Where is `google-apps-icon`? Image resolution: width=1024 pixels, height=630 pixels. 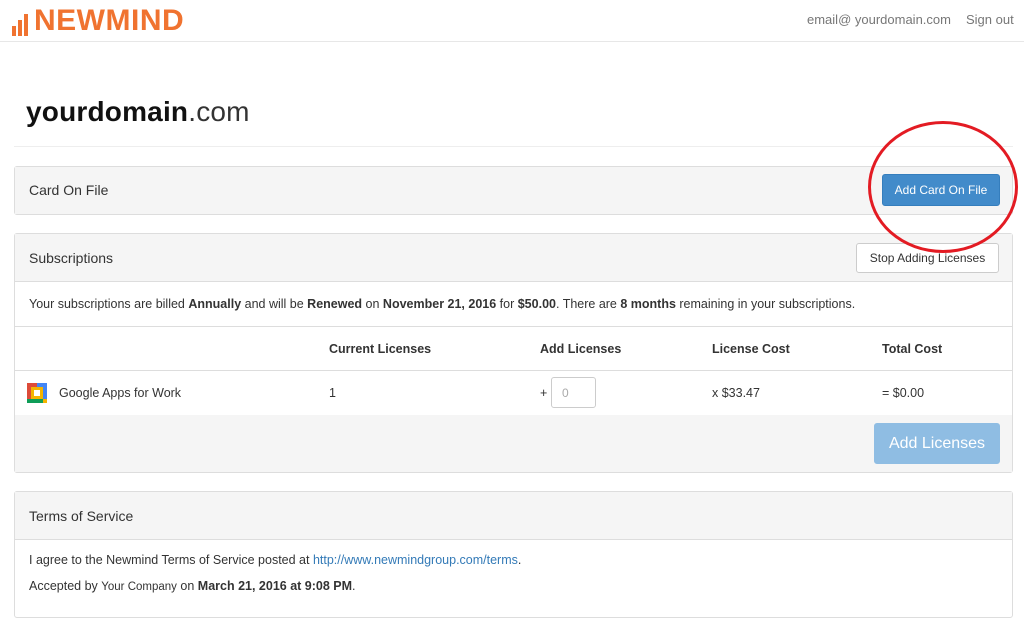 google-apps-icon is located at coordinates (37, 393).